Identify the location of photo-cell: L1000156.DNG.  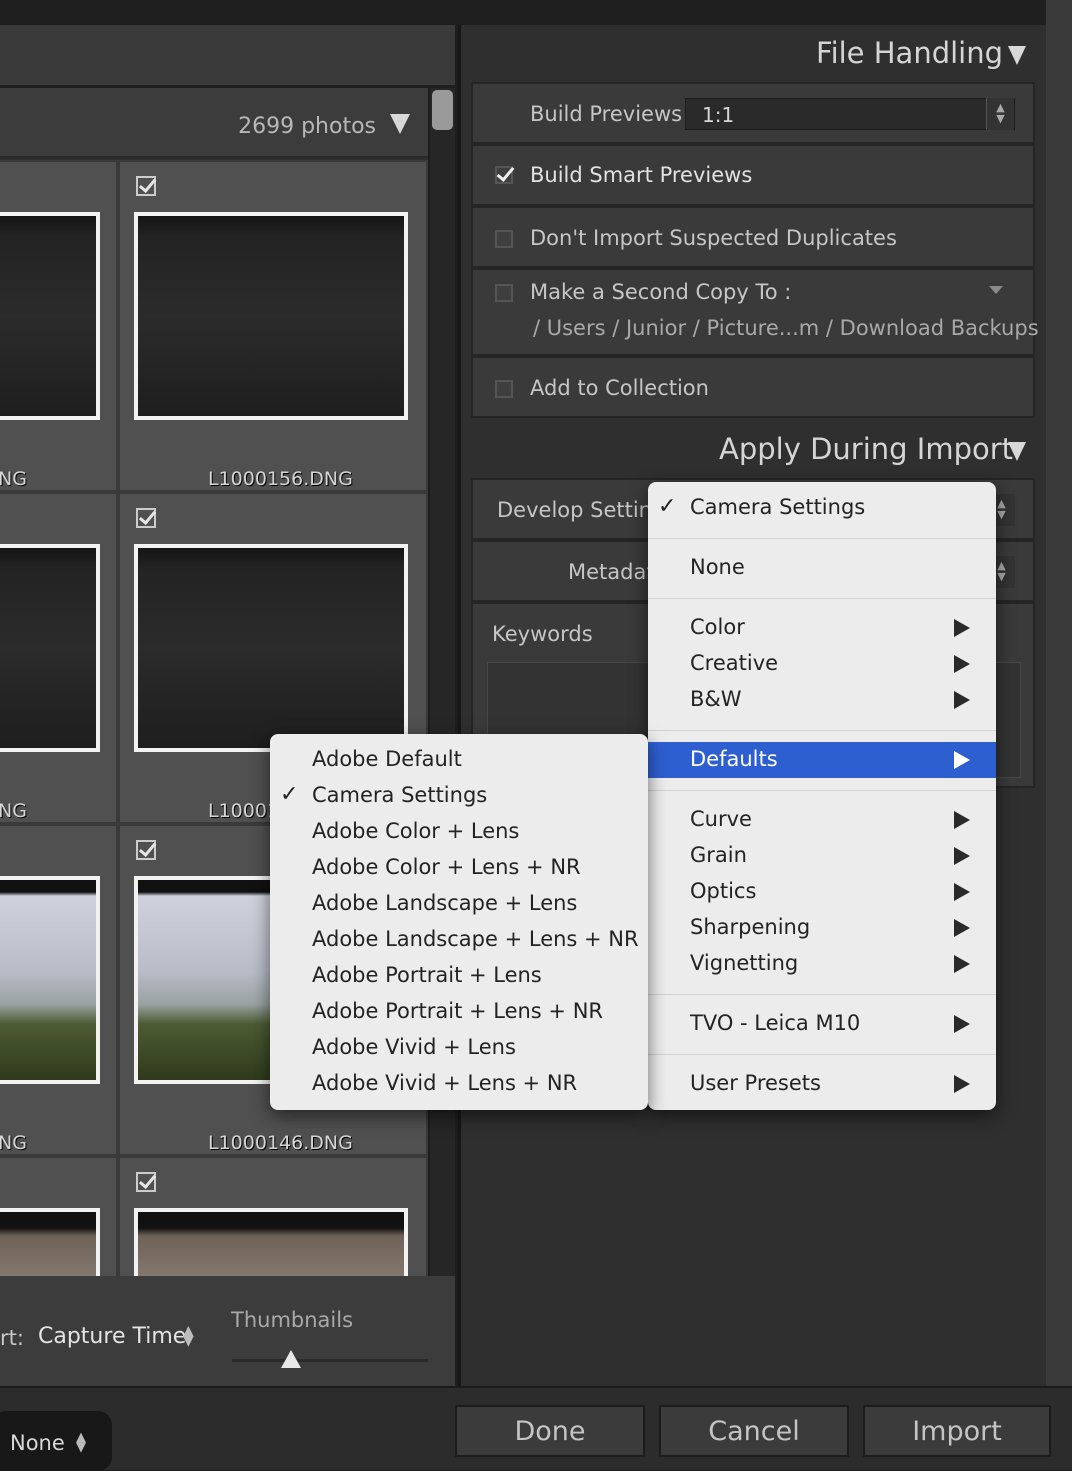
(273, 326).